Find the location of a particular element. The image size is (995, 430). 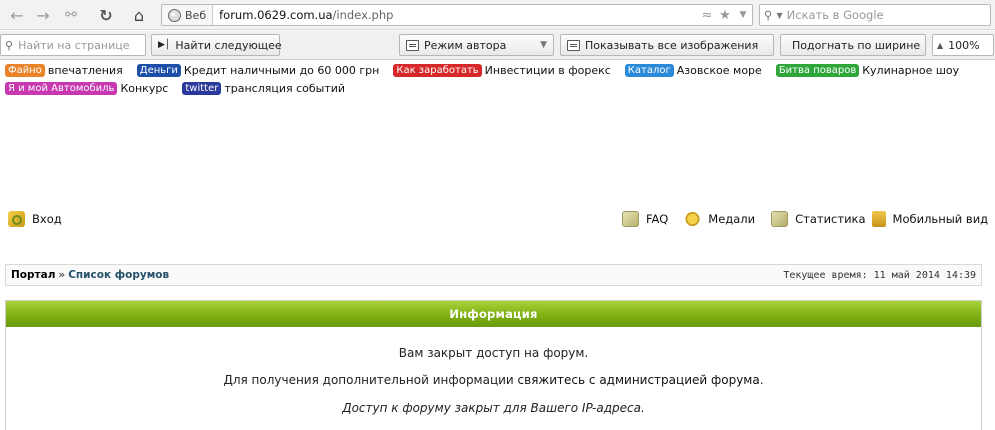

breadcrumb-forum-list: Список форумов is located at coordinates (118, 275).